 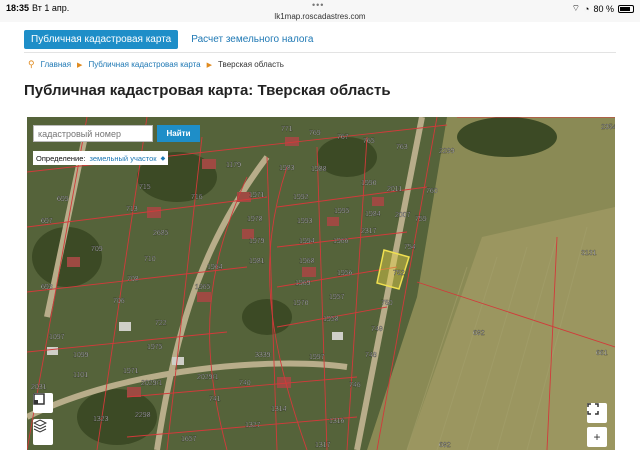 I want to click on parcel-label: 763, so click(x=402, y=147).